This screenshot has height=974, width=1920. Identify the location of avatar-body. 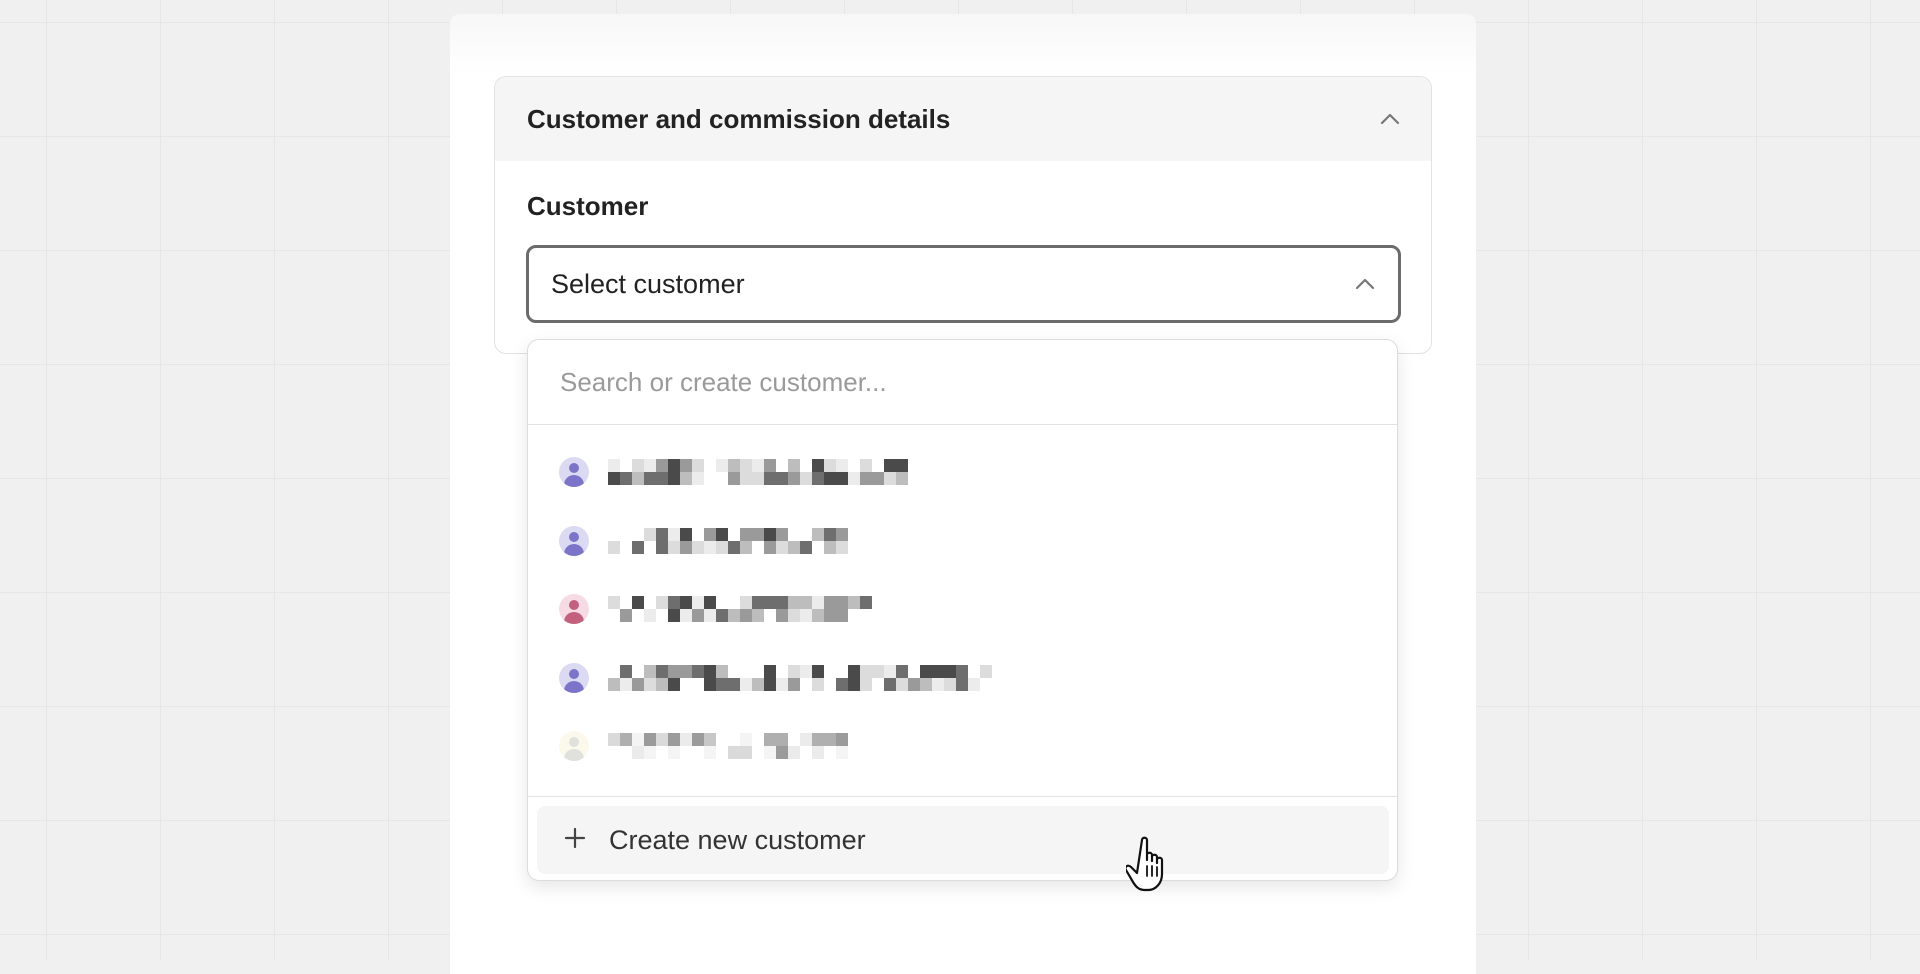
(574, 687).